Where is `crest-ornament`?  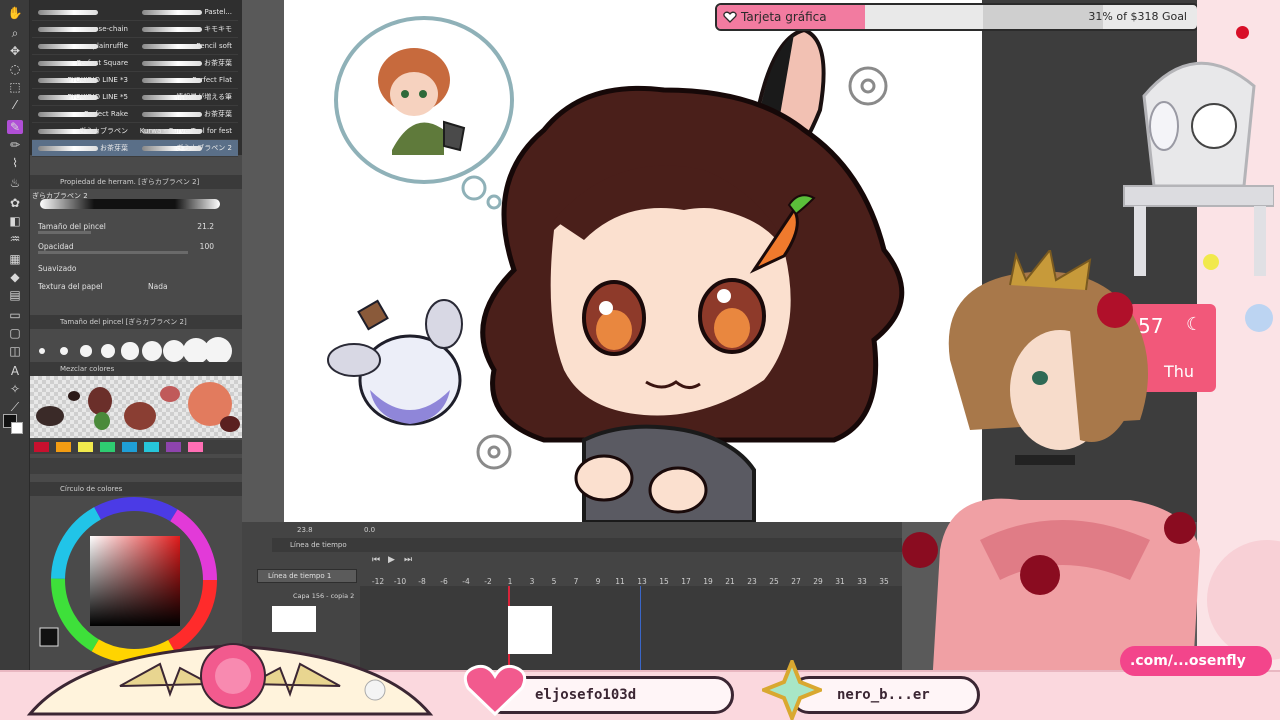
crest-ornament is located at coordinates (230, 679).